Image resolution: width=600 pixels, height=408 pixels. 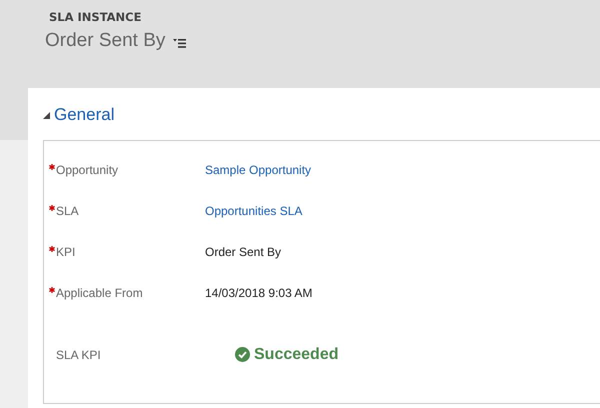 I want to click on record-title: Order Sent By, so click(x=105, y=41).